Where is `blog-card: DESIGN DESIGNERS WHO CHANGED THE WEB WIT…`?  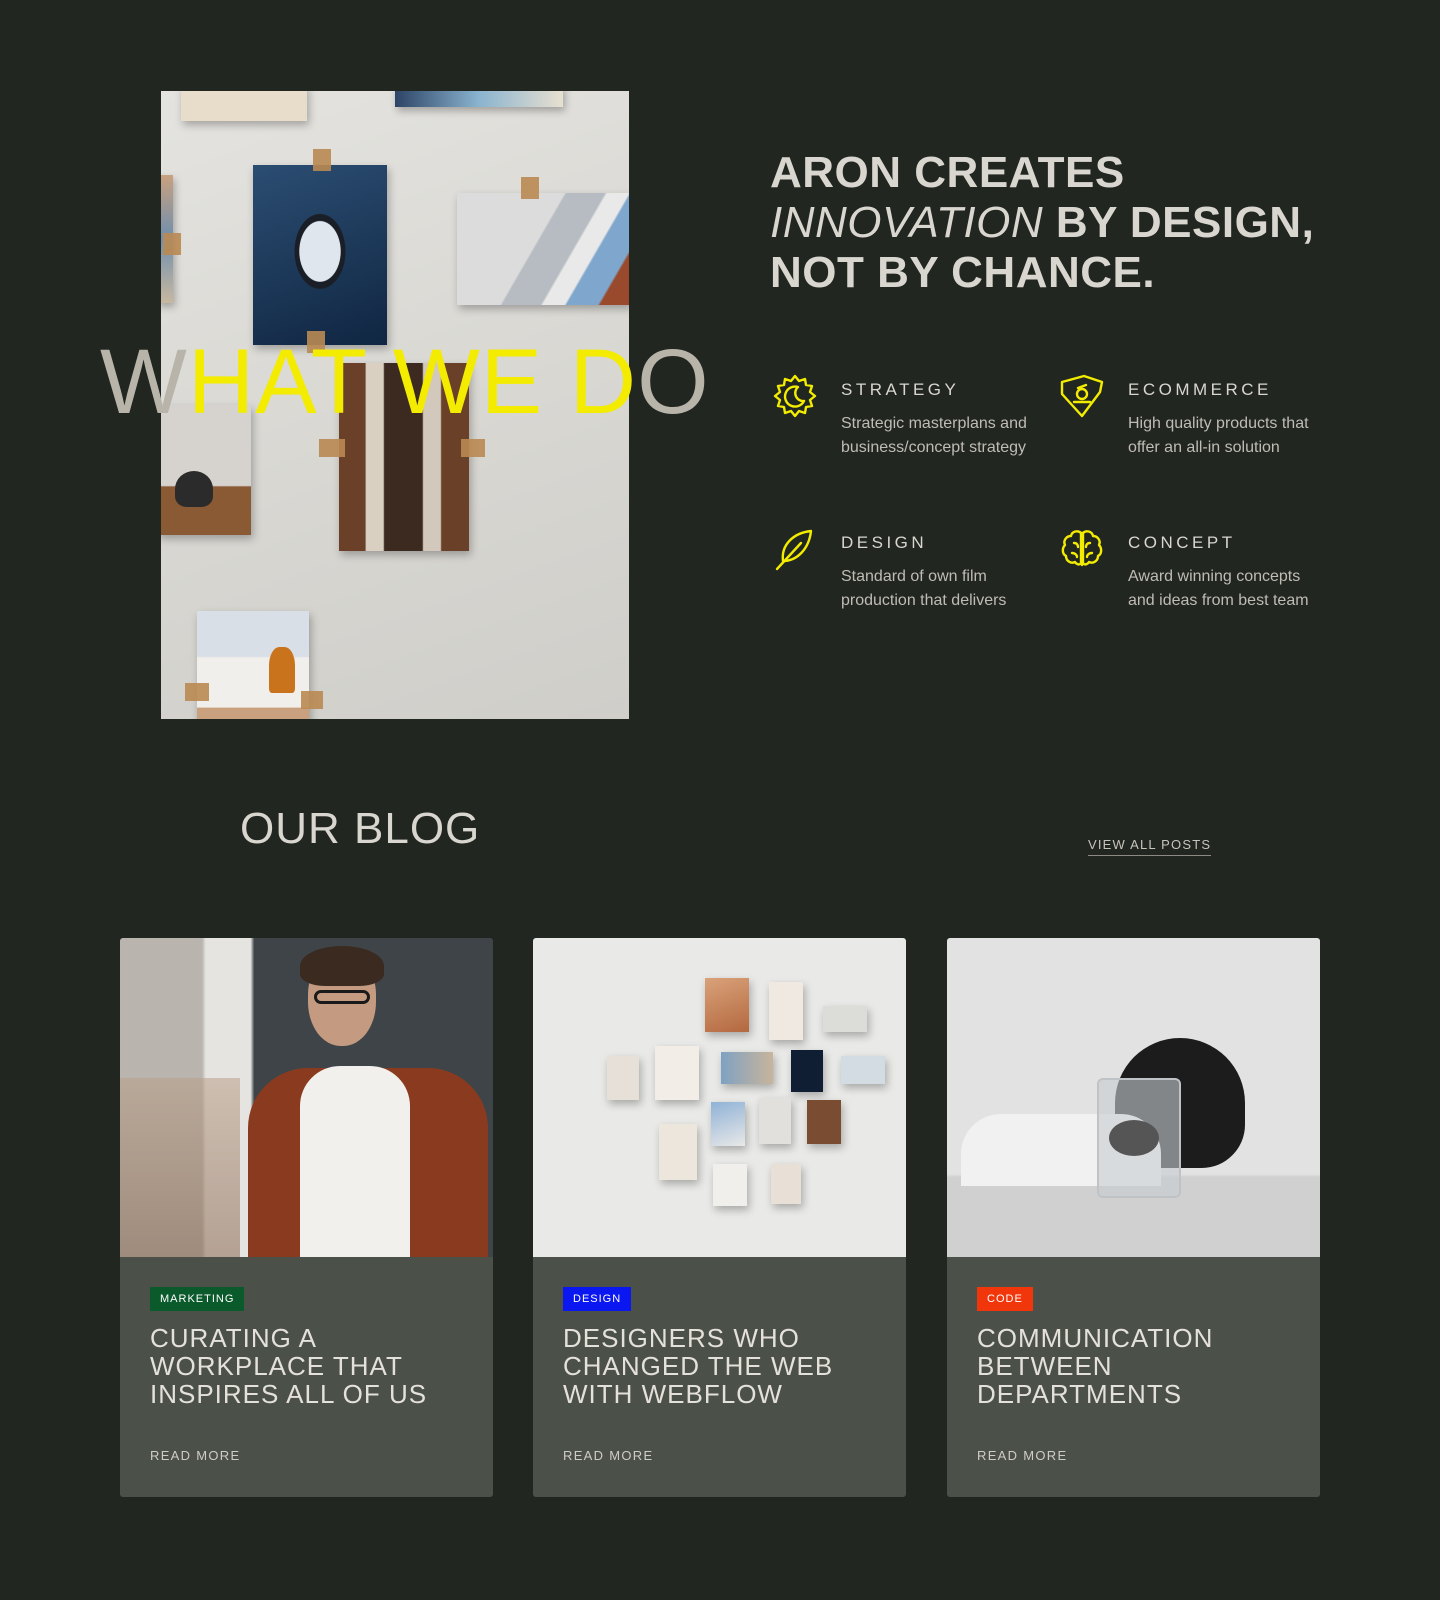 blog-card: DESIGN DESIGNERS WHO CHANGED THE WEB WIT… is located at coordinates (719, 1217).